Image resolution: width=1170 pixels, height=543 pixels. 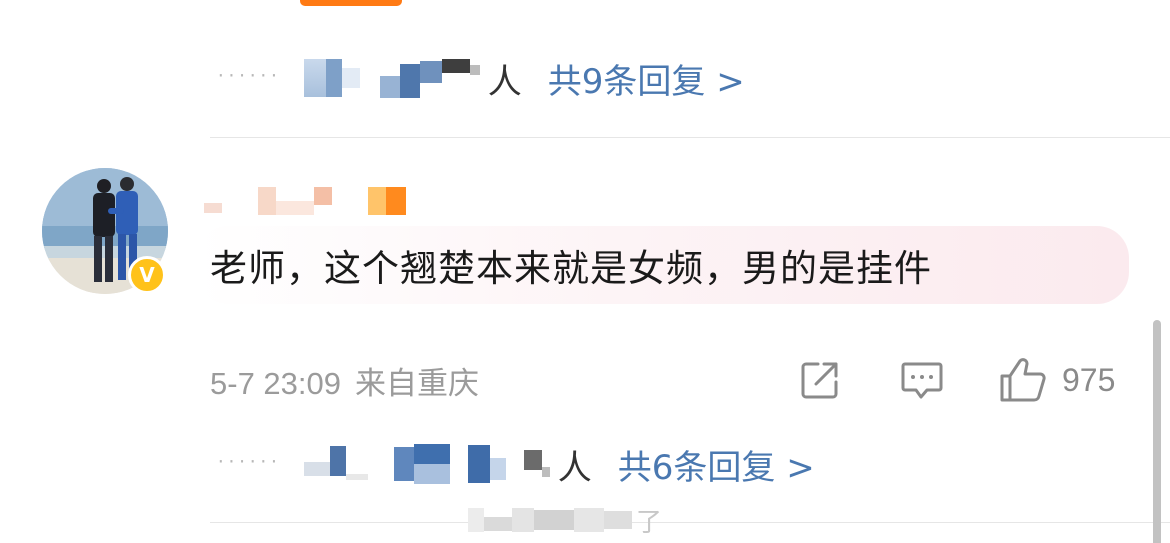 I want to click on comment-timestamp: 5-7 23:09, so click(x=275, y=383).